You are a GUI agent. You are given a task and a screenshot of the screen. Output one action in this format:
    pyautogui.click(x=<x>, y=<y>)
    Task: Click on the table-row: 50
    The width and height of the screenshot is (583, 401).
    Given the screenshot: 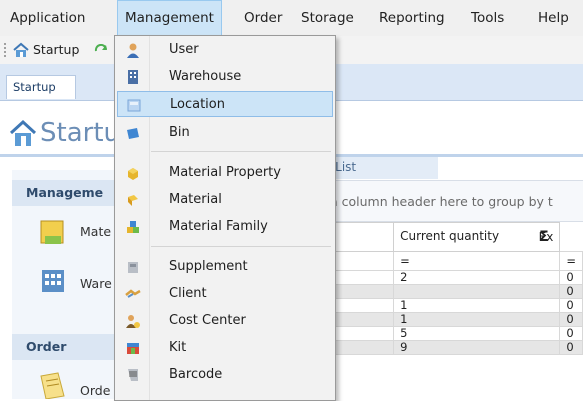 What is the action you would take?
    pyautogui.click(x=450, y=333)
    